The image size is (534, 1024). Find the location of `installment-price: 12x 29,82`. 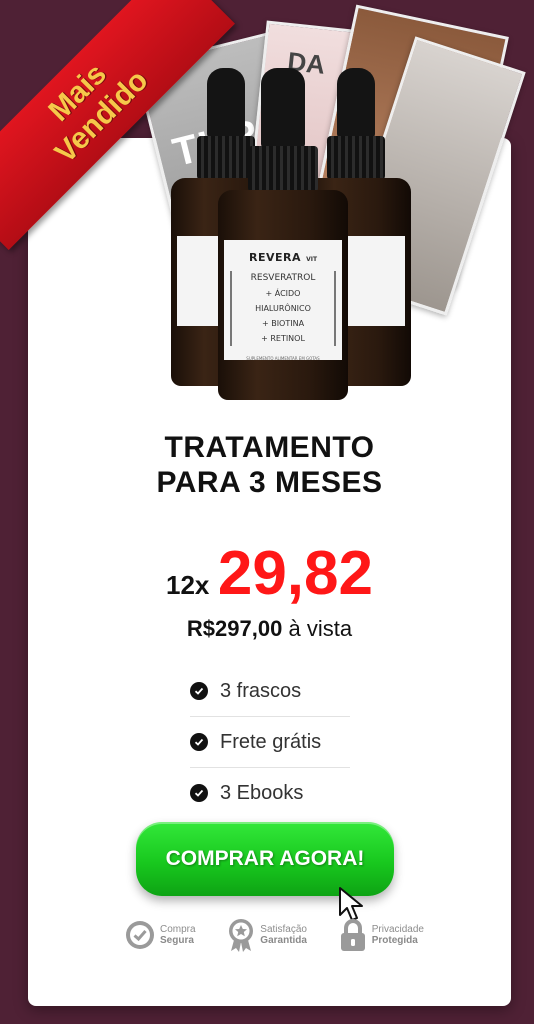

installment-price: 12x 29,82 is located at coordinates (269, 573).